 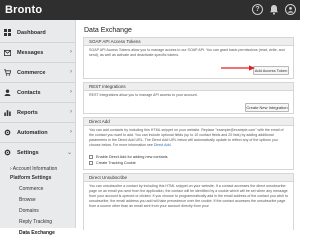 I want to click on tracking-cookie-label: Create Tracking Cookie, so click(x=116, y=163).